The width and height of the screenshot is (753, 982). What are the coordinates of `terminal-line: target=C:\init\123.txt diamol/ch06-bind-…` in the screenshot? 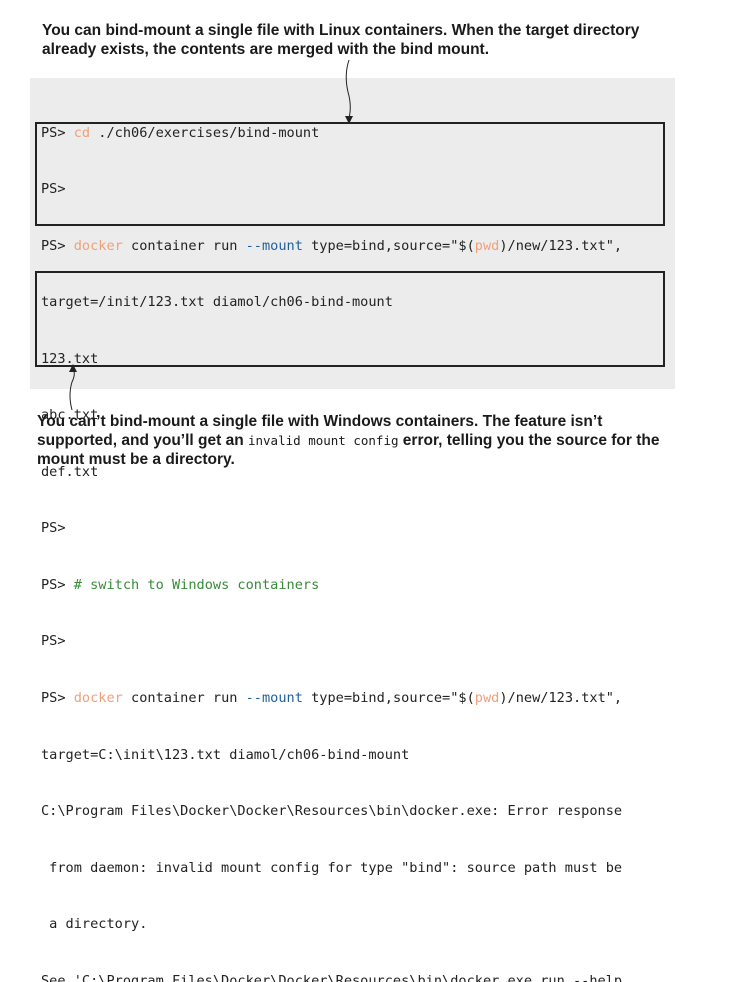 It's located at (225, 754).